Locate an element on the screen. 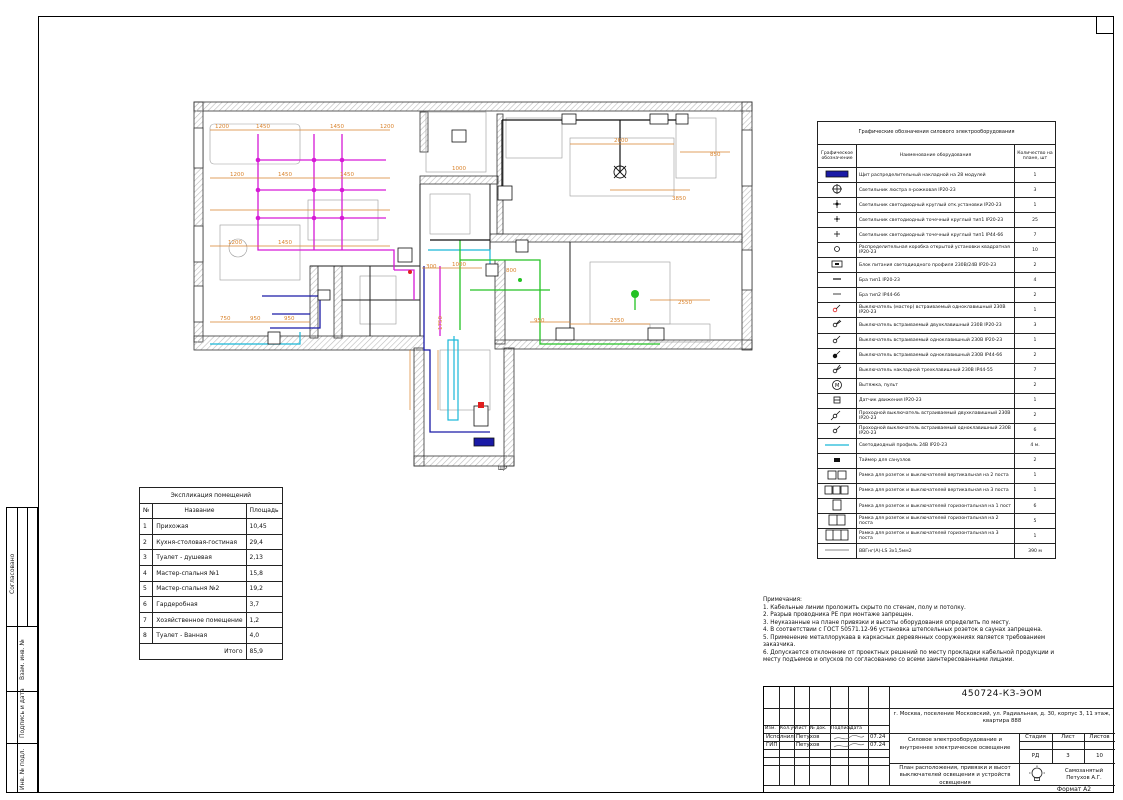 The image size is (1123, 800). legend-row: ВВГнг(А)-LS 3х1,5мм2 390 м is located at coordinates (936, 551).